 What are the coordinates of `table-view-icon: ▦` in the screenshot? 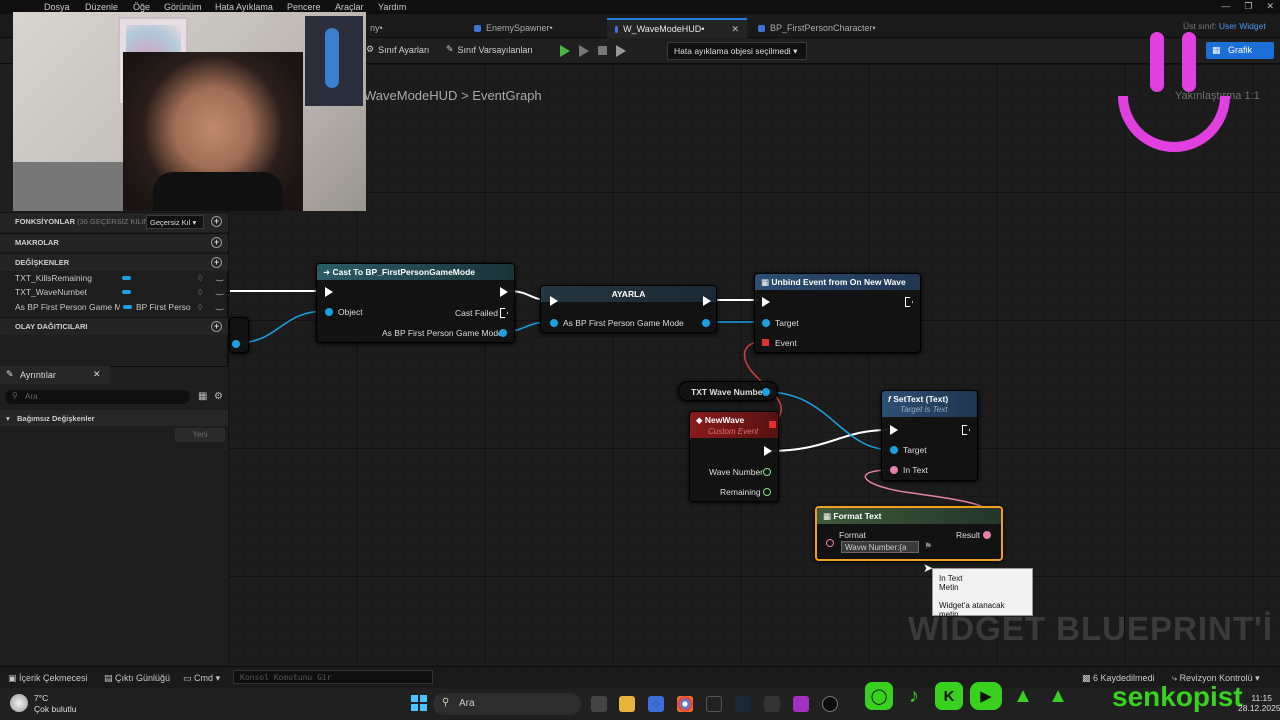 It's located at (202, 396).